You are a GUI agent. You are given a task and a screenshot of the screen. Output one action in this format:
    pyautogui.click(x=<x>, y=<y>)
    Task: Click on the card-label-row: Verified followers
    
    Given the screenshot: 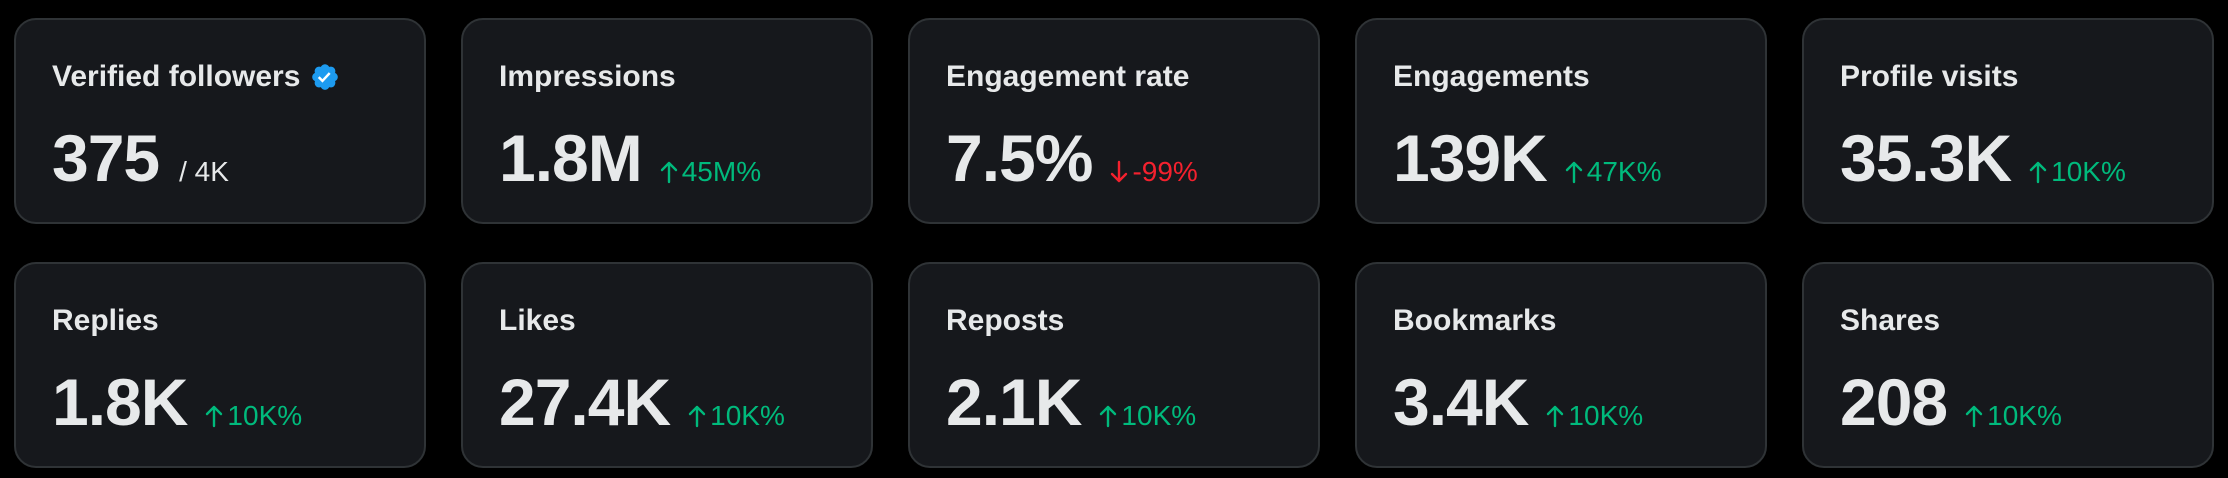 What is the action you would take?
    pyautogui.click(x=196, y=77)
    